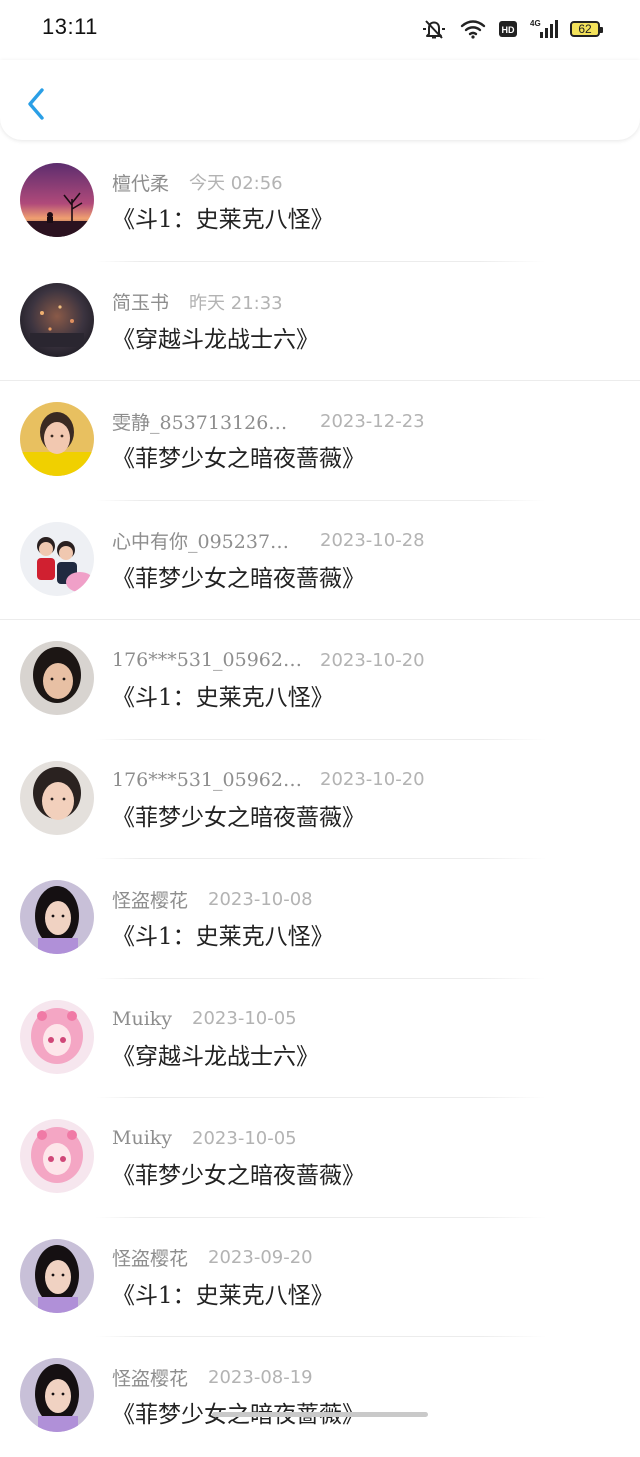 The height and width of the screenshot is (1457, 640). I want to click on timestamp: 2023-10-28, so click(372, 540).